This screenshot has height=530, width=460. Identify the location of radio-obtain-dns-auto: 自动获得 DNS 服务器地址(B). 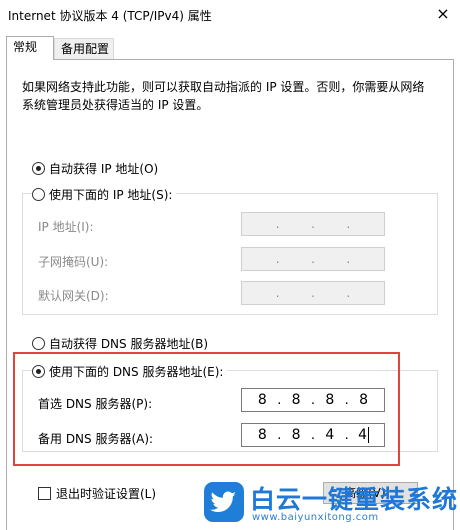
(120, 343).